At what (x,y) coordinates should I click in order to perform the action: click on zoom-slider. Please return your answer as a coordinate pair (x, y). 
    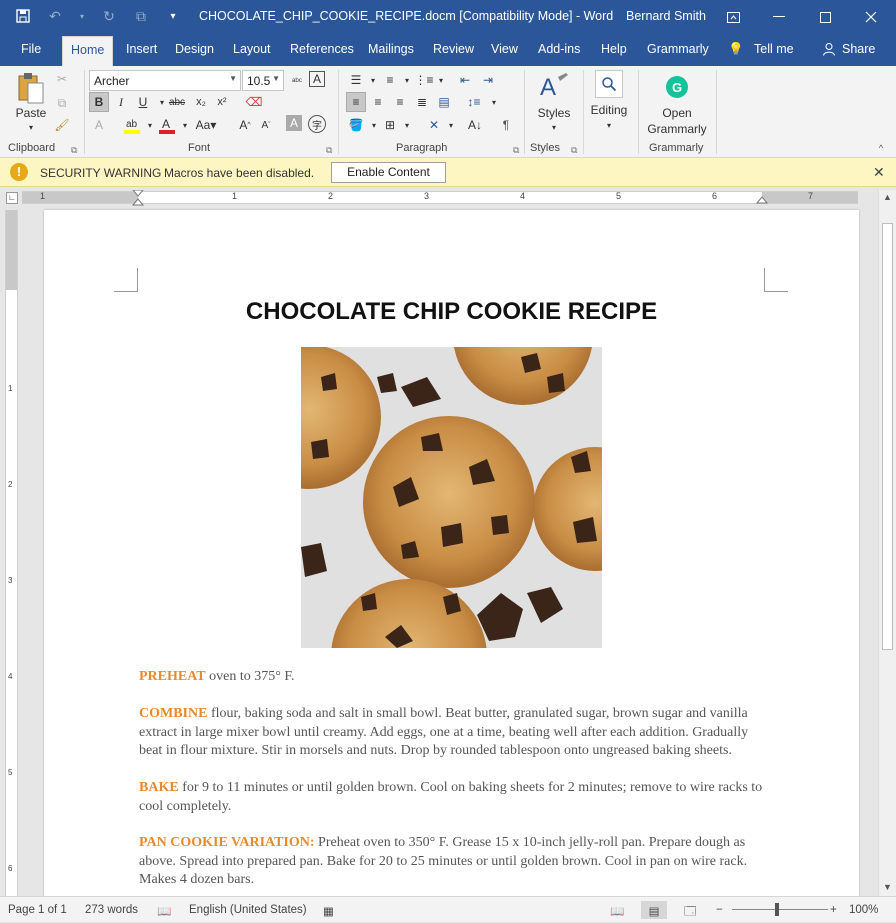
    Looking at the image, I should click on (780, 909).